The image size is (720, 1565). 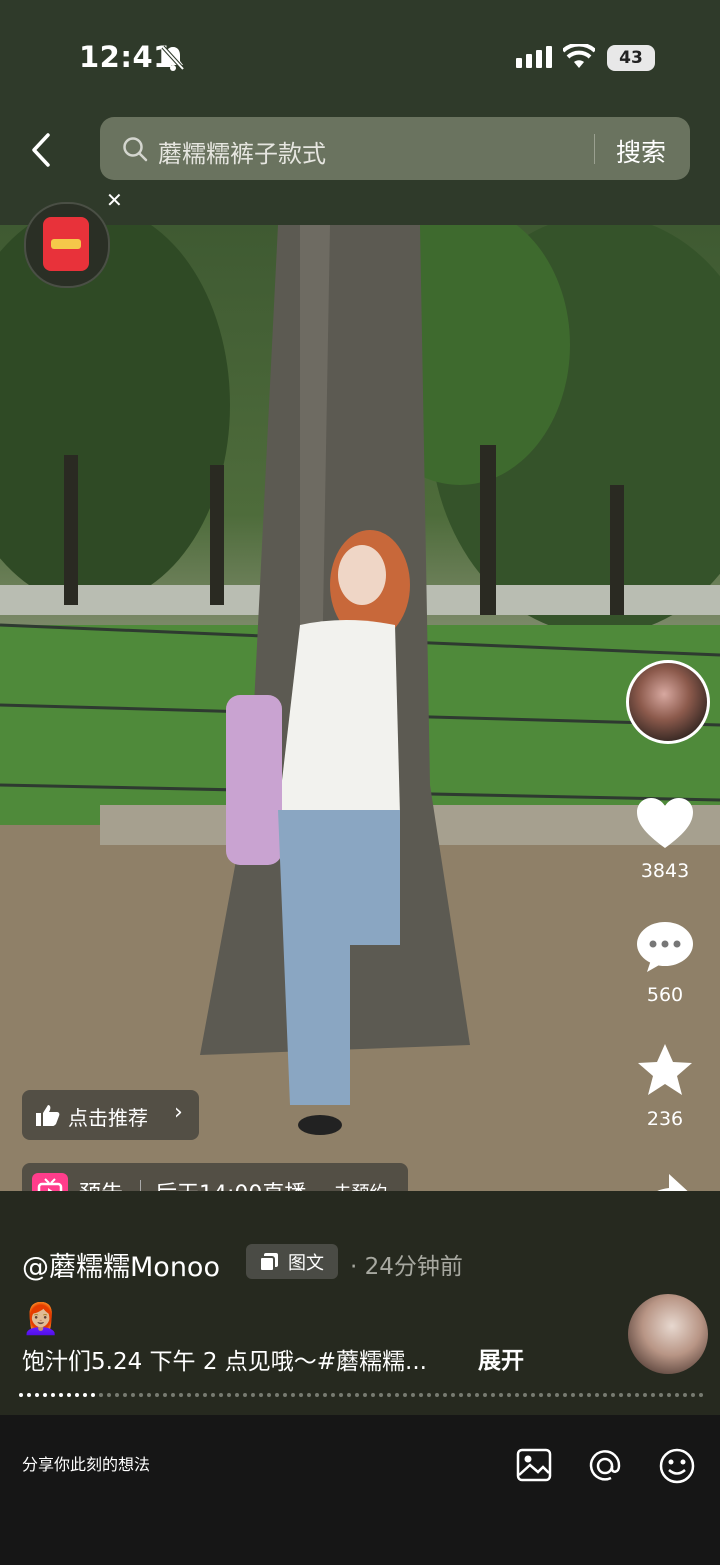 I want to click on image-text-icon, so click(x=268, y=1262).